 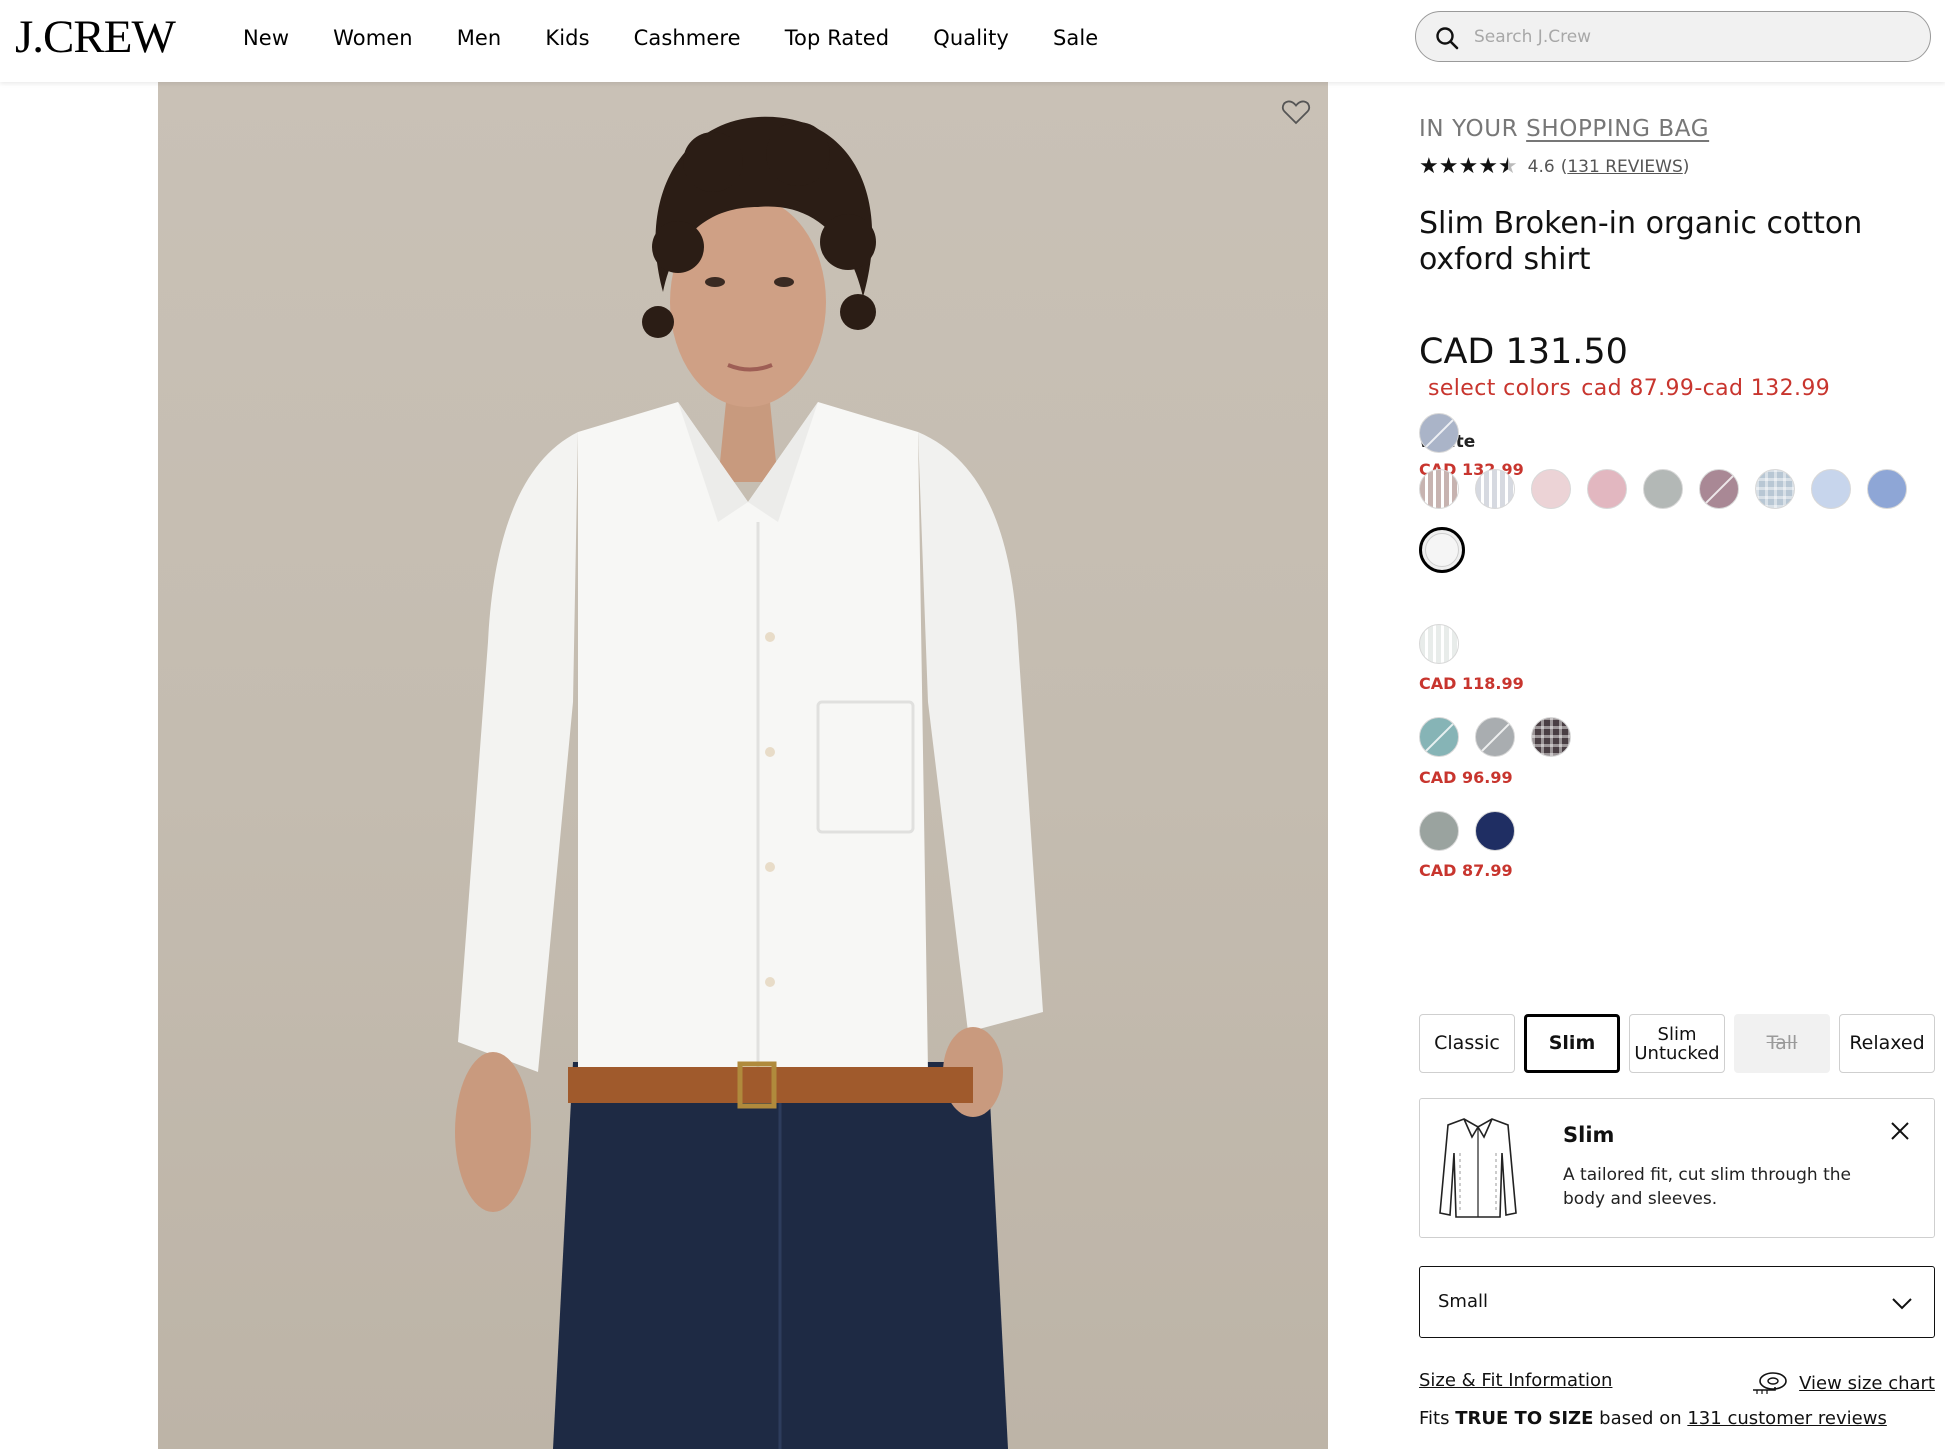 What do you see at coordinates (1617, 129) in the screenshot?
I see `shopping-bag-link: SHOPPING BAG` at bounding box center [1617, 129].